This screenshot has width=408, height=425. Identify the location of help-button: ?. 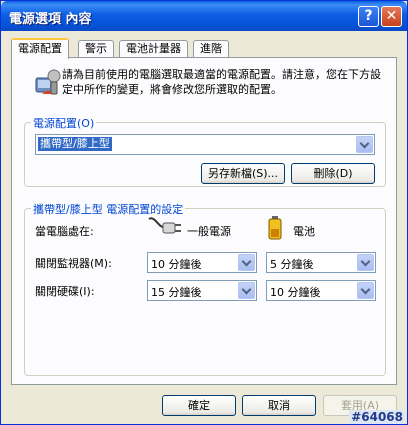
(368, 16).